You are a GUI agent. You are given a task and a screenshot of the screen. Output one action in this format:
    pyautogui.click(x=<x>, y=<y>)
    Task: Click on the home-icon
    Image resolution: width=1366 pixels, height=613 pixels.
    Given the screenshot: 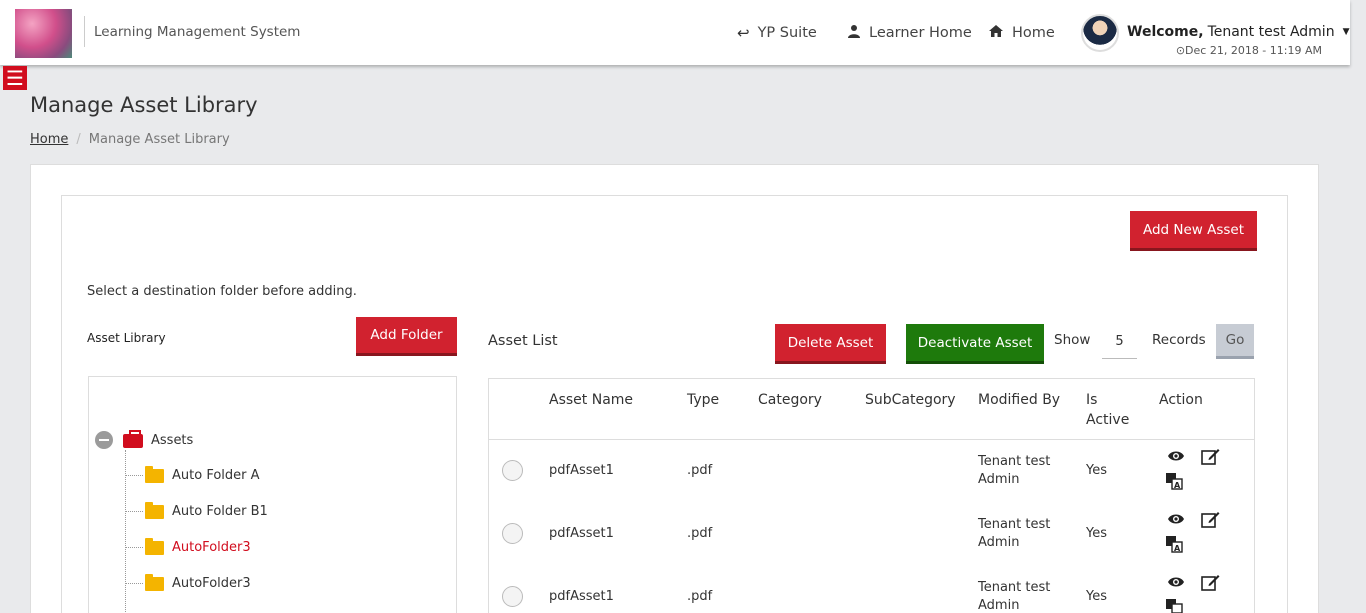 What is the action you would take?
    pyautogui.click(x=996, y=33)
    